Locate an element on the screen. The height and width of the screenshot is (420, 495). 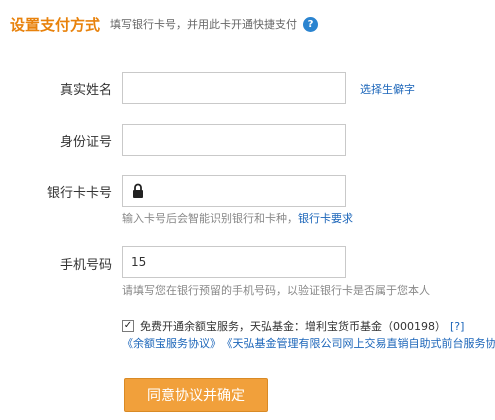
agreement-checkbox: ✓ is located at coordinates (128, 326).